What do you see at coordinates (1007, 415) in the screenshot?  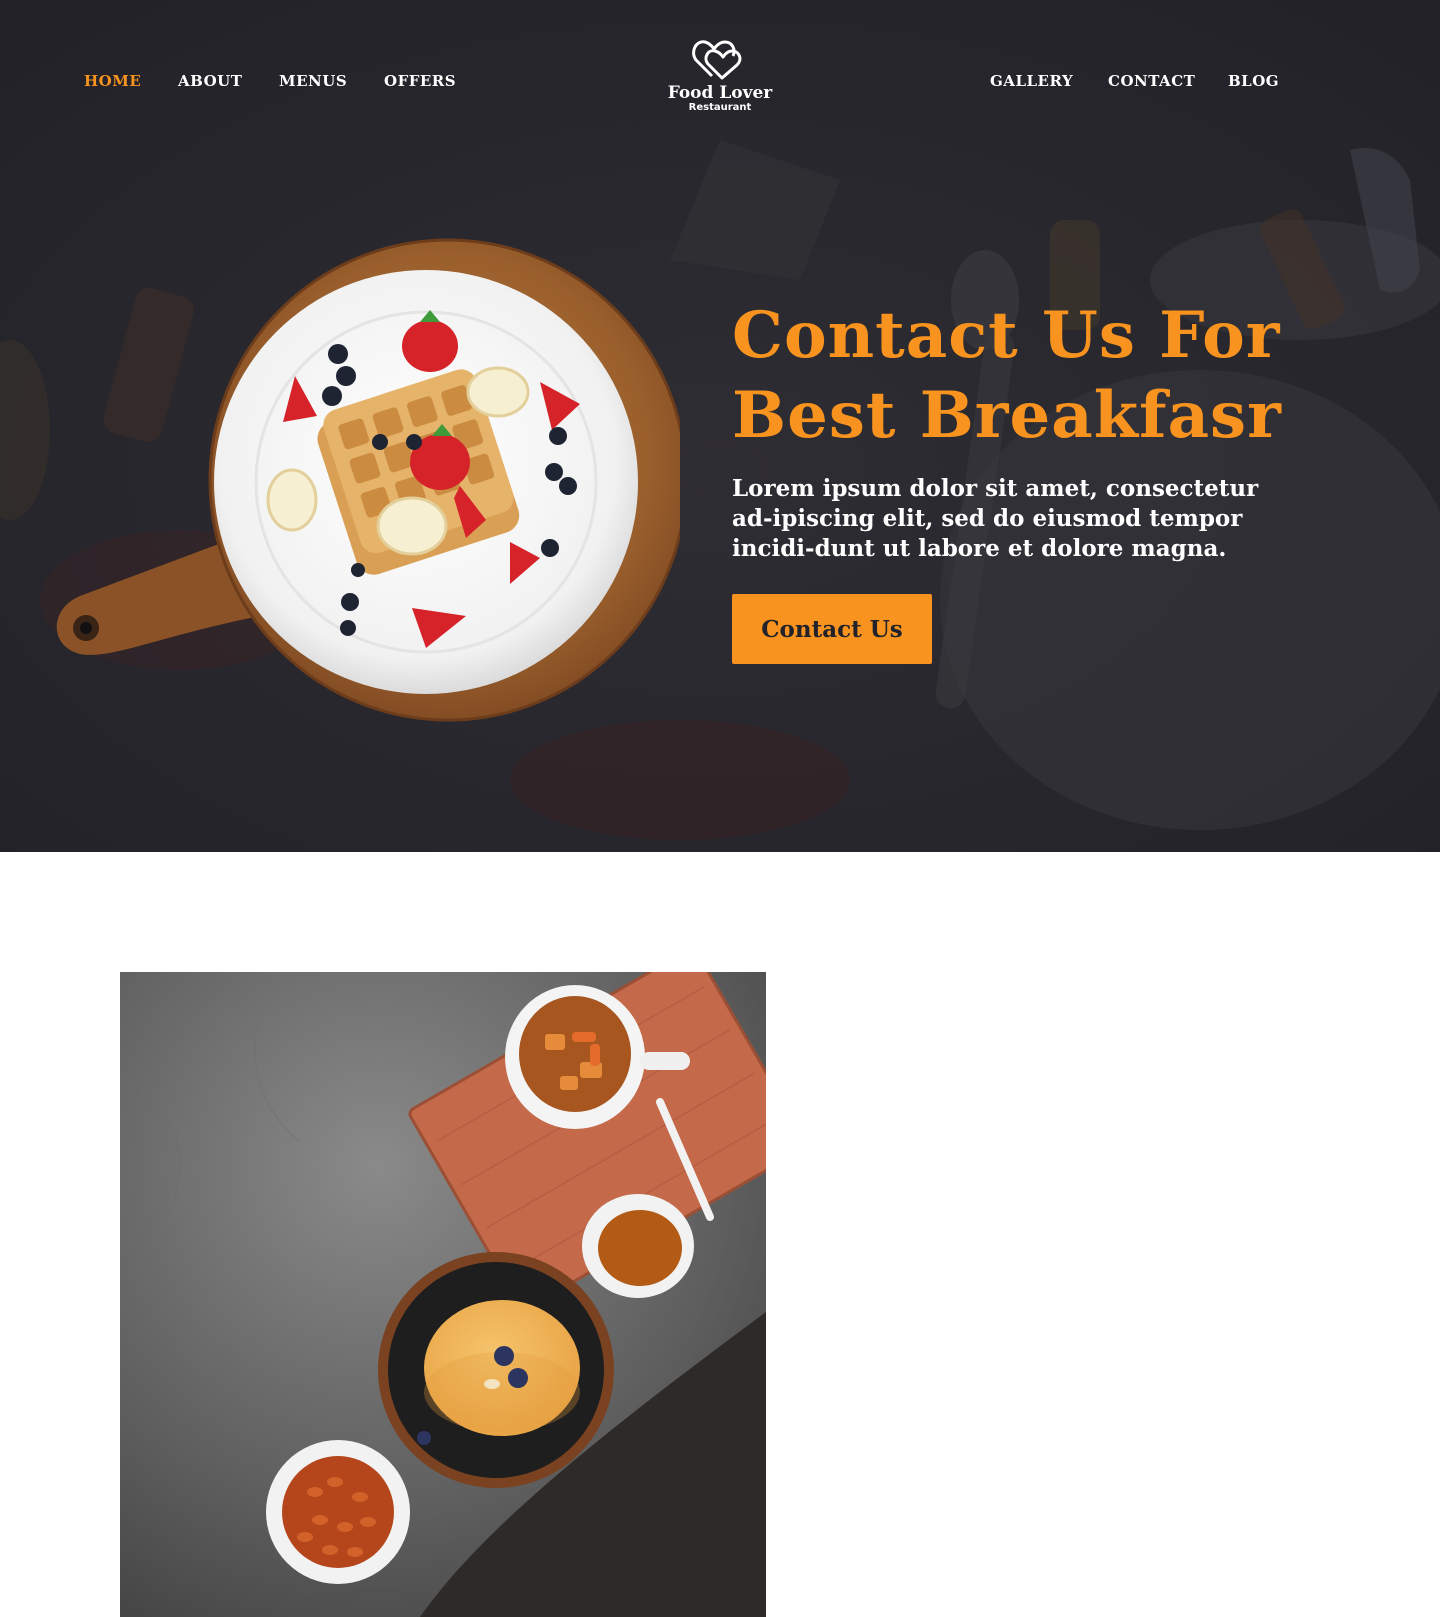 I see `hero-title-line-2: Best Breakfasr` at bounding box center [1007, 415].